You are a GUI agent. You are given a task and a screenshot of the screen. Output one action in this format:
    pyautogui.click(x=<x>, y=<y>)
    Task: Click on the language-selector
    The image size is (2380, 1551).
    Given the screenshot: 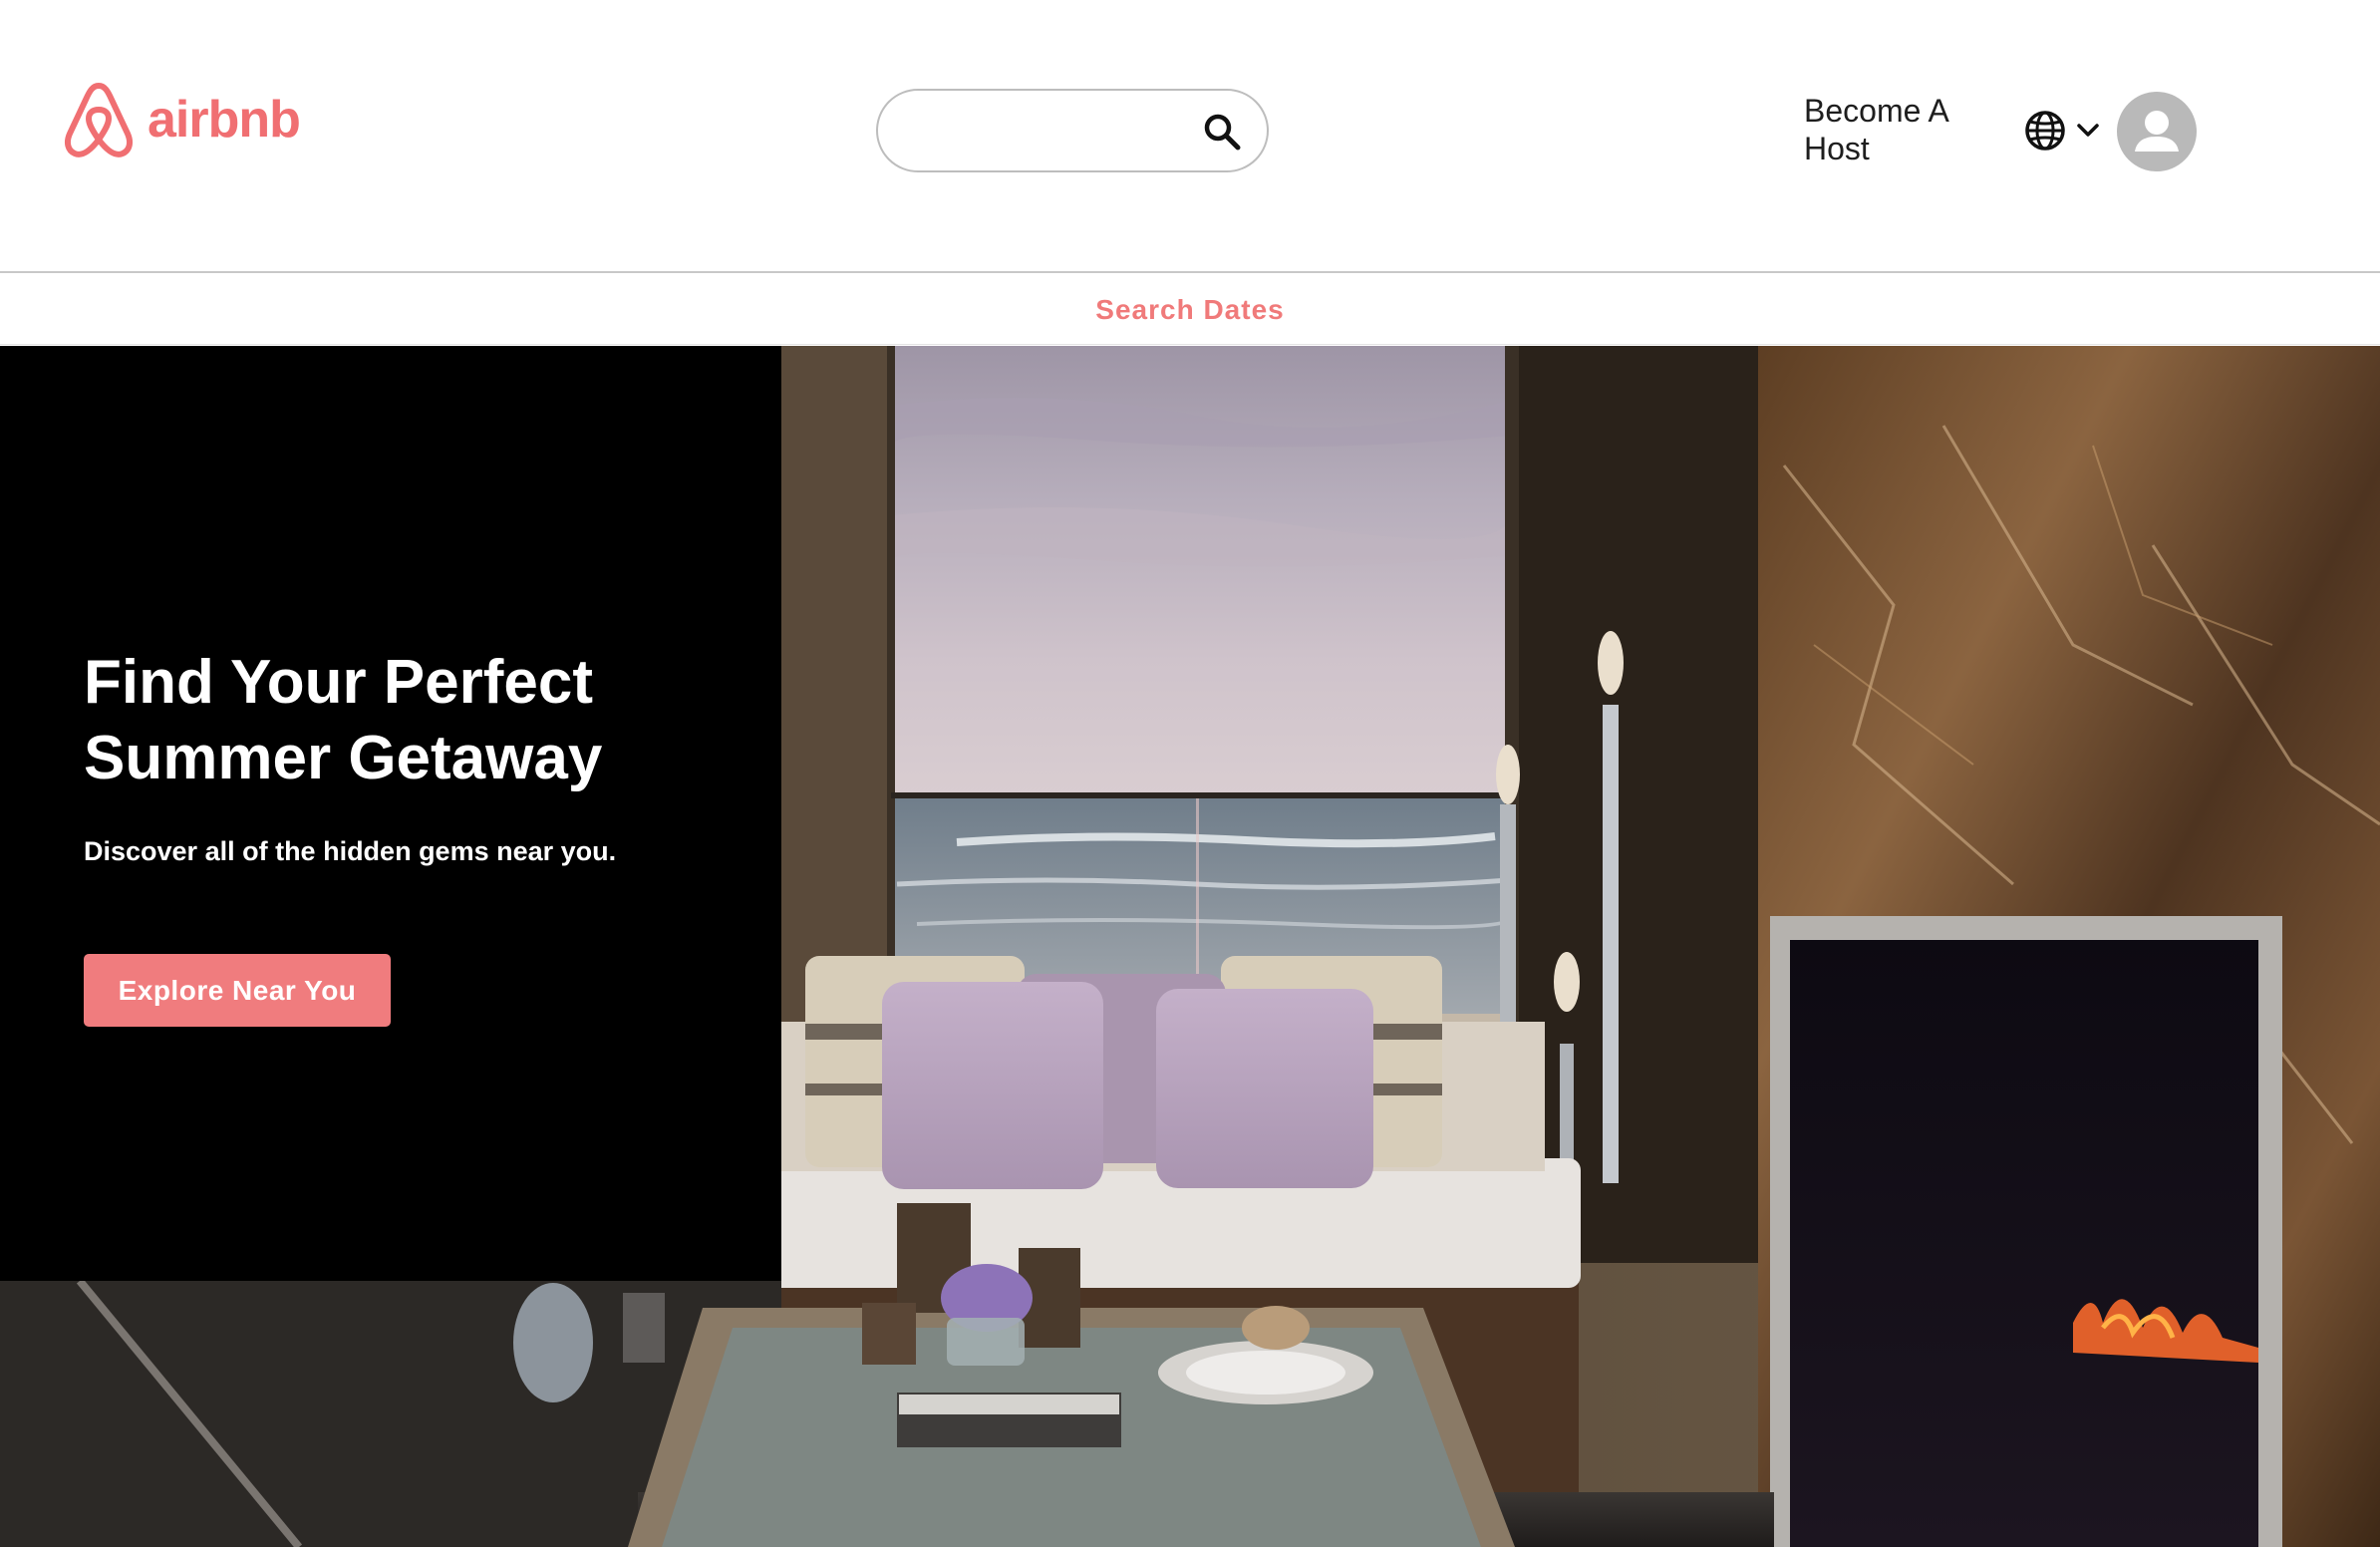 What is the action you would take?
    pyautogui.click(x=2066, y=130)
    